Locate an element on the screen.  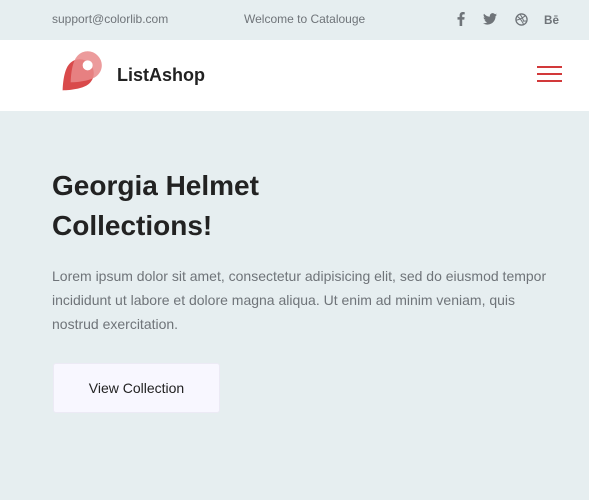
welcome-text: Welcome to Catalouge is located at coordinates (305, 19).